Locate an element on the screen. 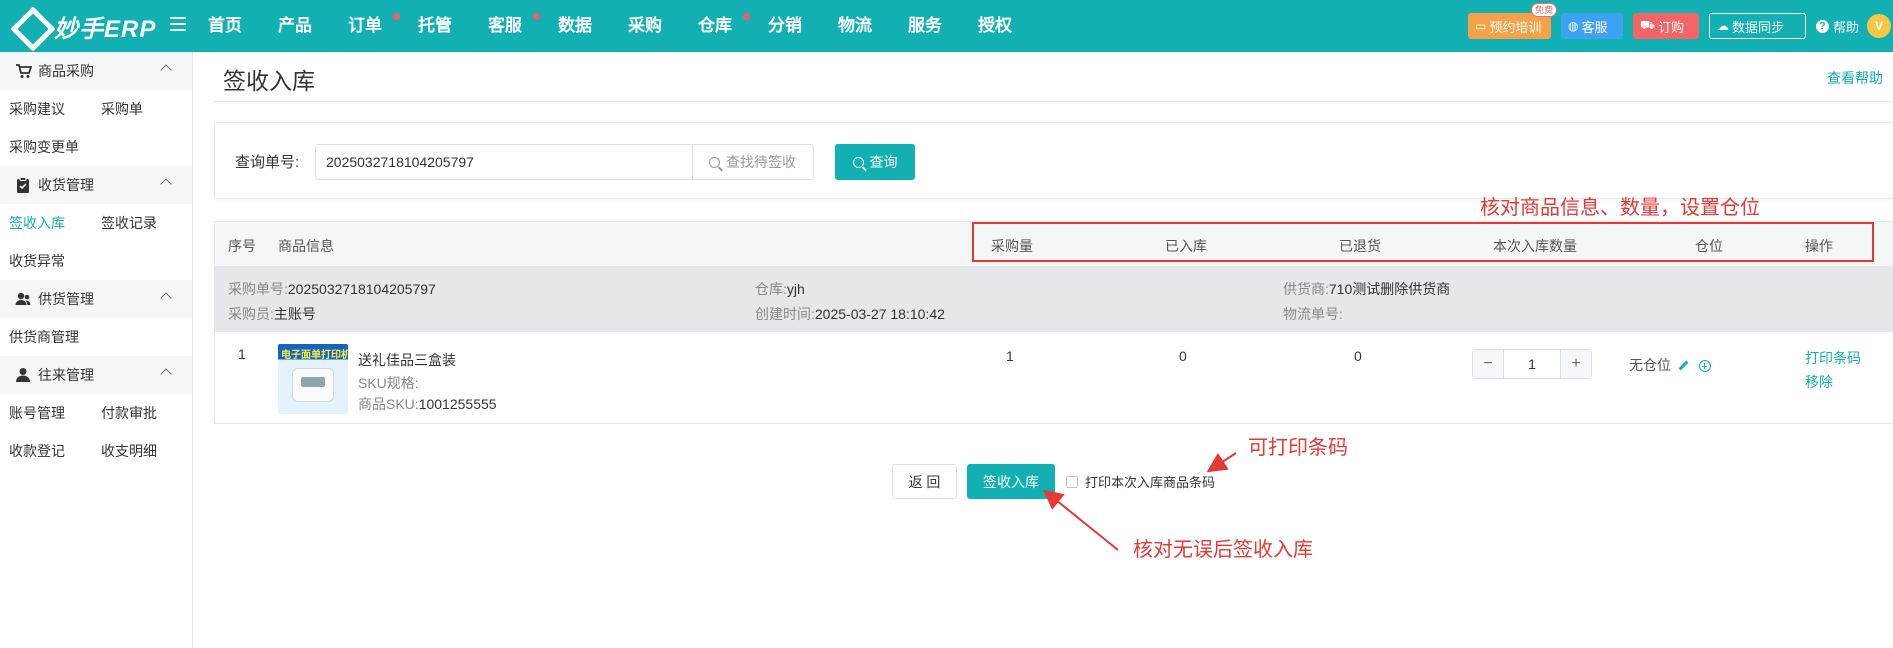  location-value: 无仓位 is located at coordinates (1650, 365).